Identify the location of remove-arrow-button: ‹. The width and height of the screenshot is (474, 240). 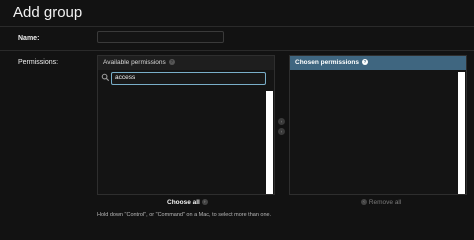
(281, 131).